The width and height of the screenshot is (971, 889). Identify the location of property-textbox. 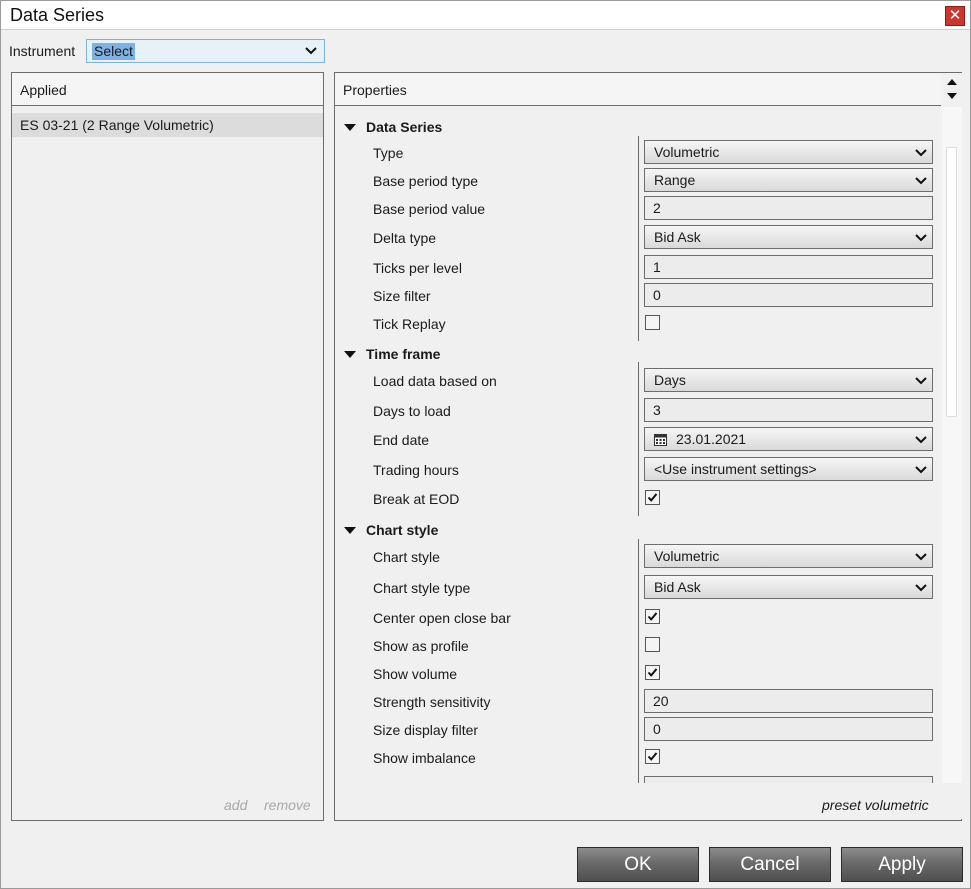
(788, 779).